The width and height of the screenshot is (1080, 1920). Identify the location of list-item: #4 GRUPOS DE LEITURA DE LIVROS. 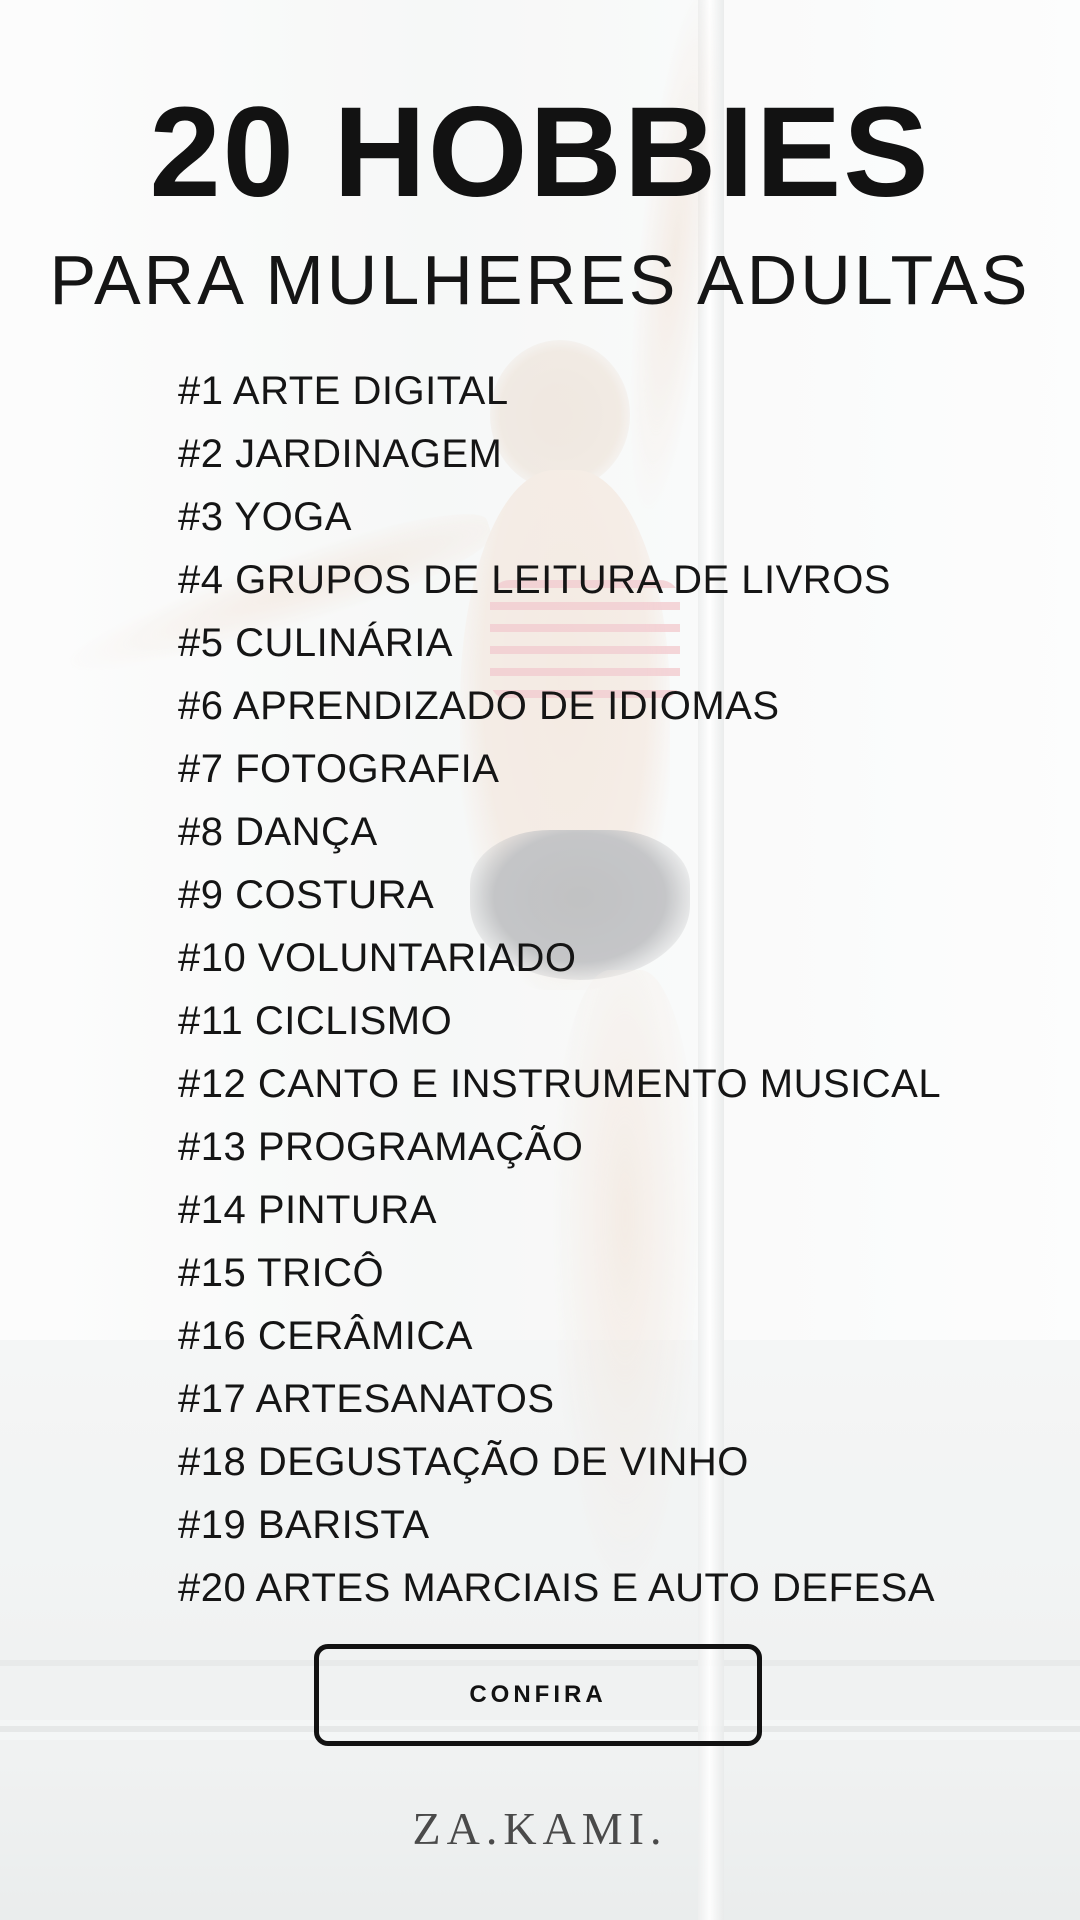
(534, 580).